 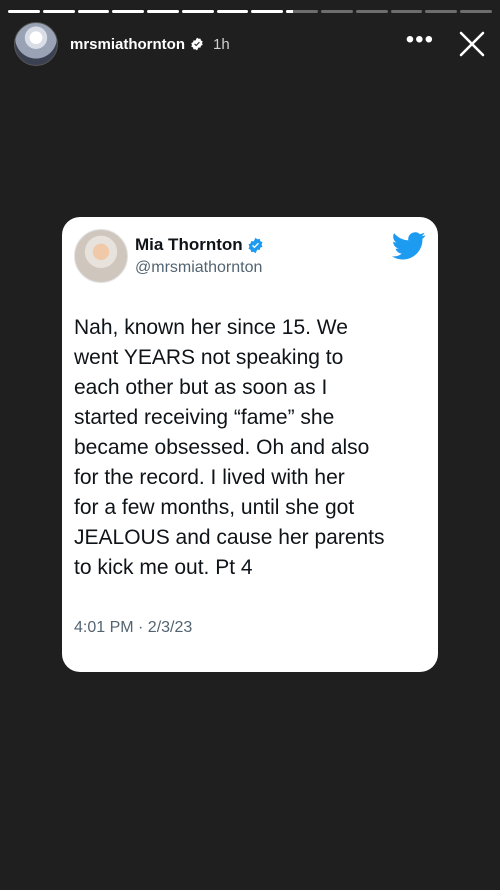 What do you see at coordinates (250, 11) in the screenshot?
I see `story-progress-bar` at bounding box center [250, 11].